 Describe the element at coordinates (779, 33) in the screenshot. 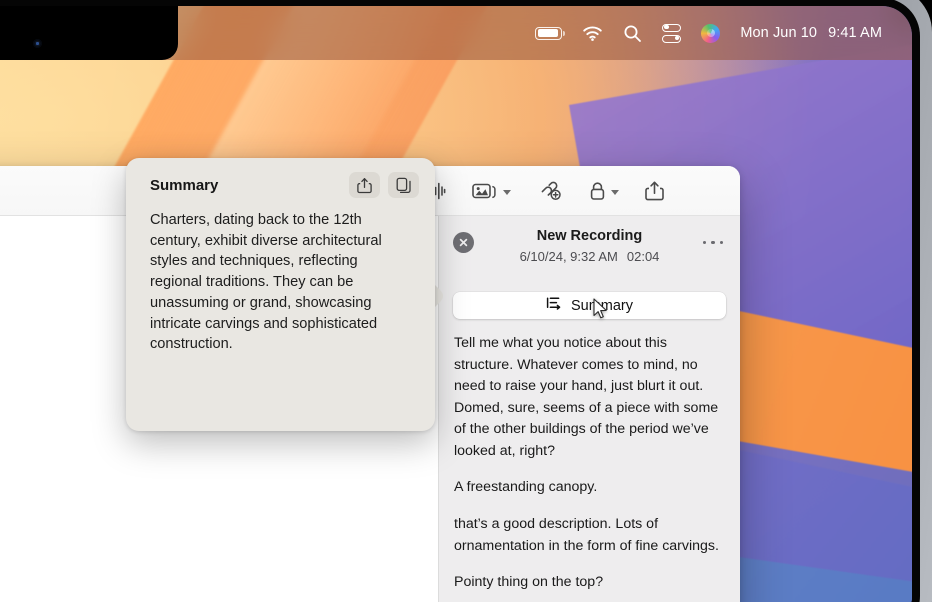

I see `menubar-date: Mon Jun 10` at that location.